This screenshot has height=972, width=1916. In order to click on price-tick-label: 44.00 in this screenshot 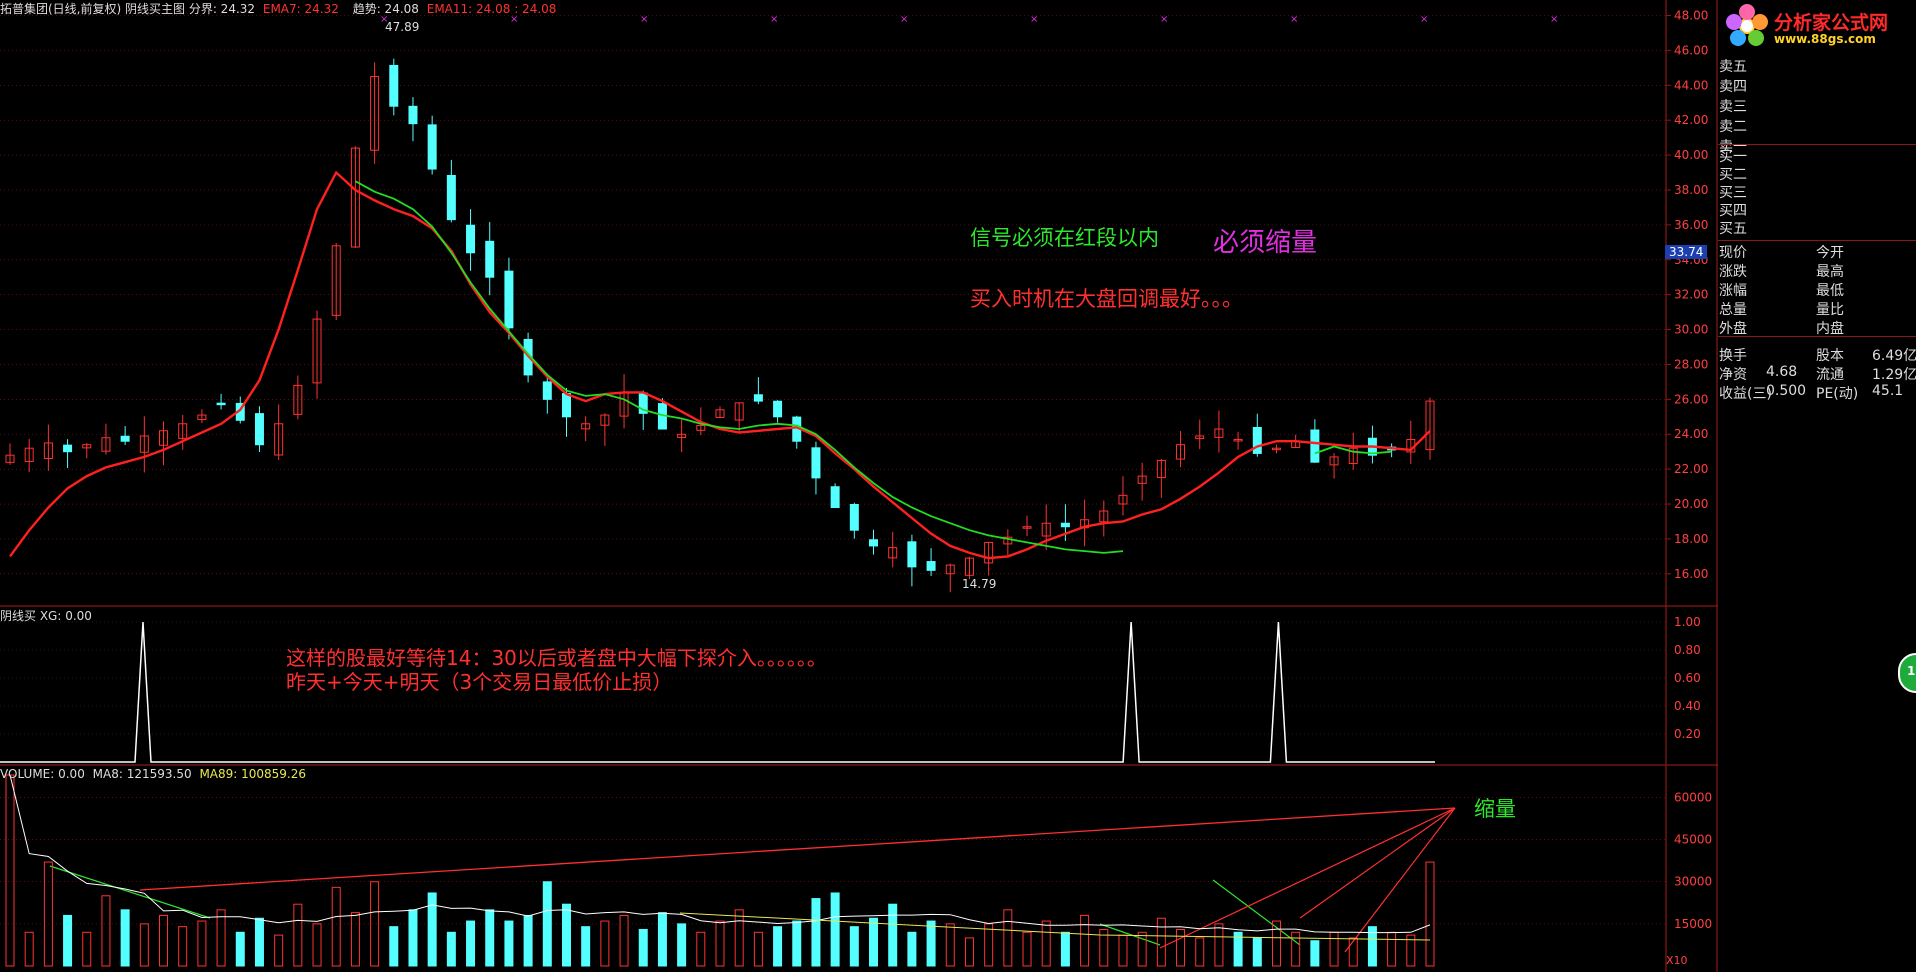, I will do `click(1691, 85)`.